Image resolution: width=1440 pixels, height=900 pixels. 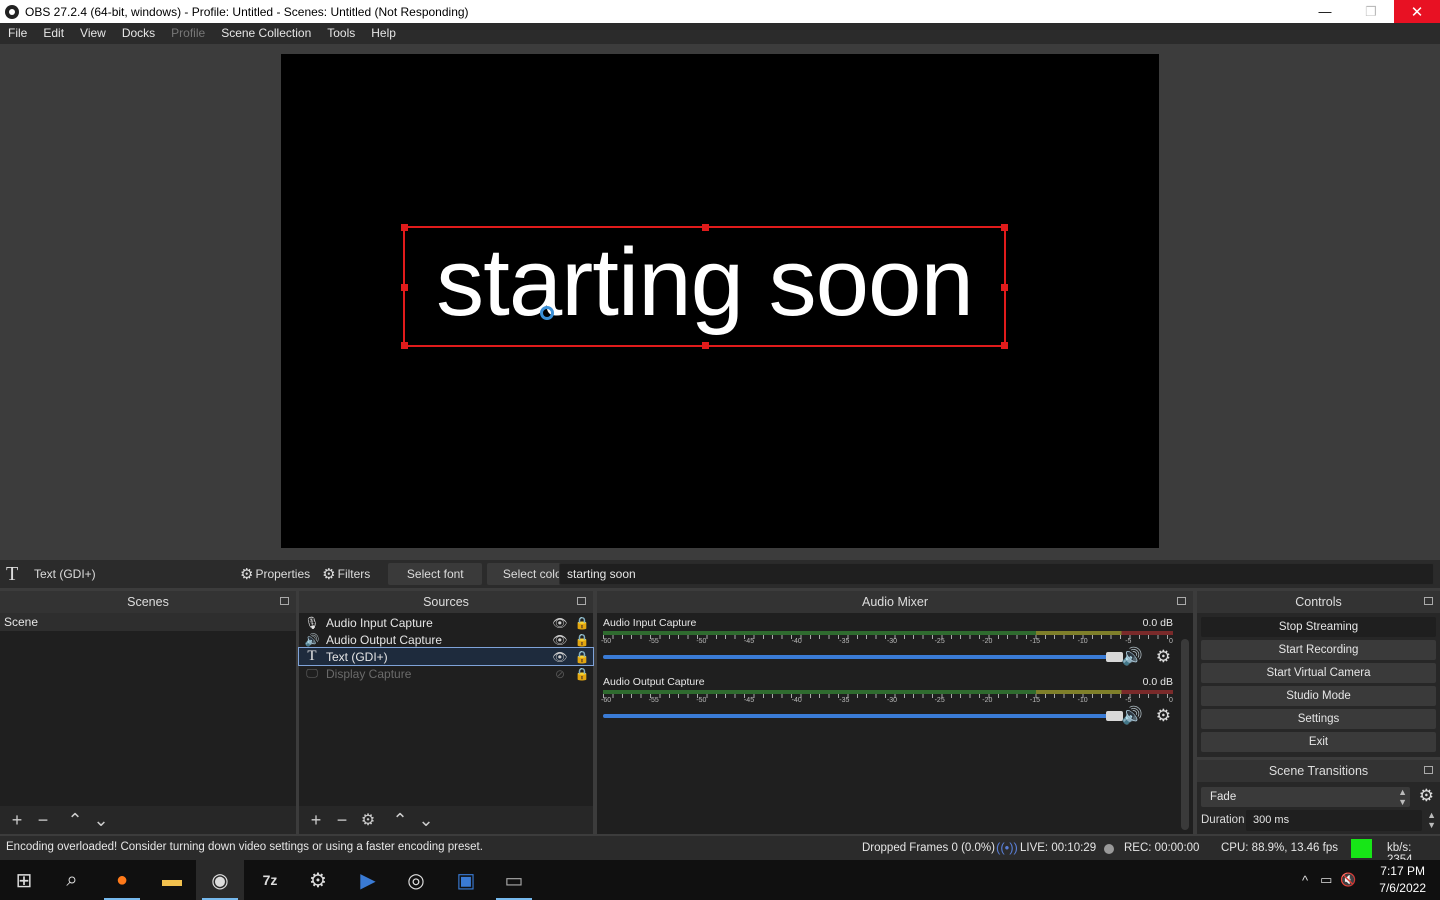 I want to click on record-icon, so click(x=1109, y=849).